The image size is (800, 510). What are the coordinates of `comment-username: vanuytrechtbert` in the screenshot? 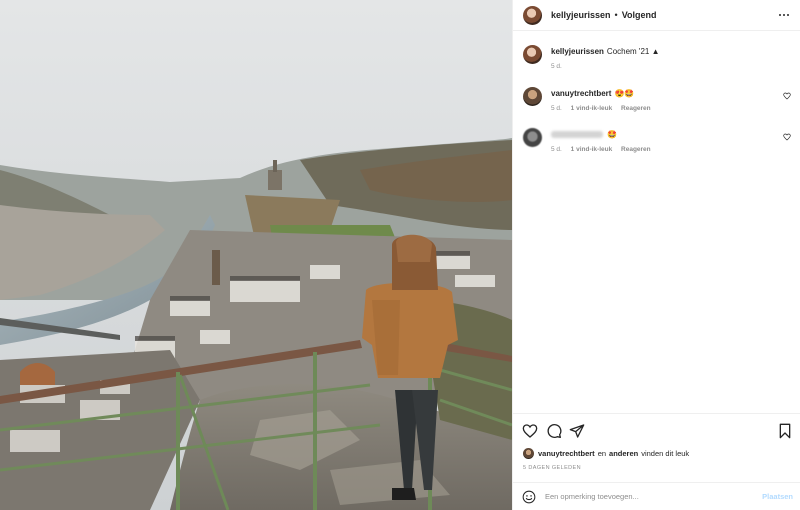 It's located at (581, 93).